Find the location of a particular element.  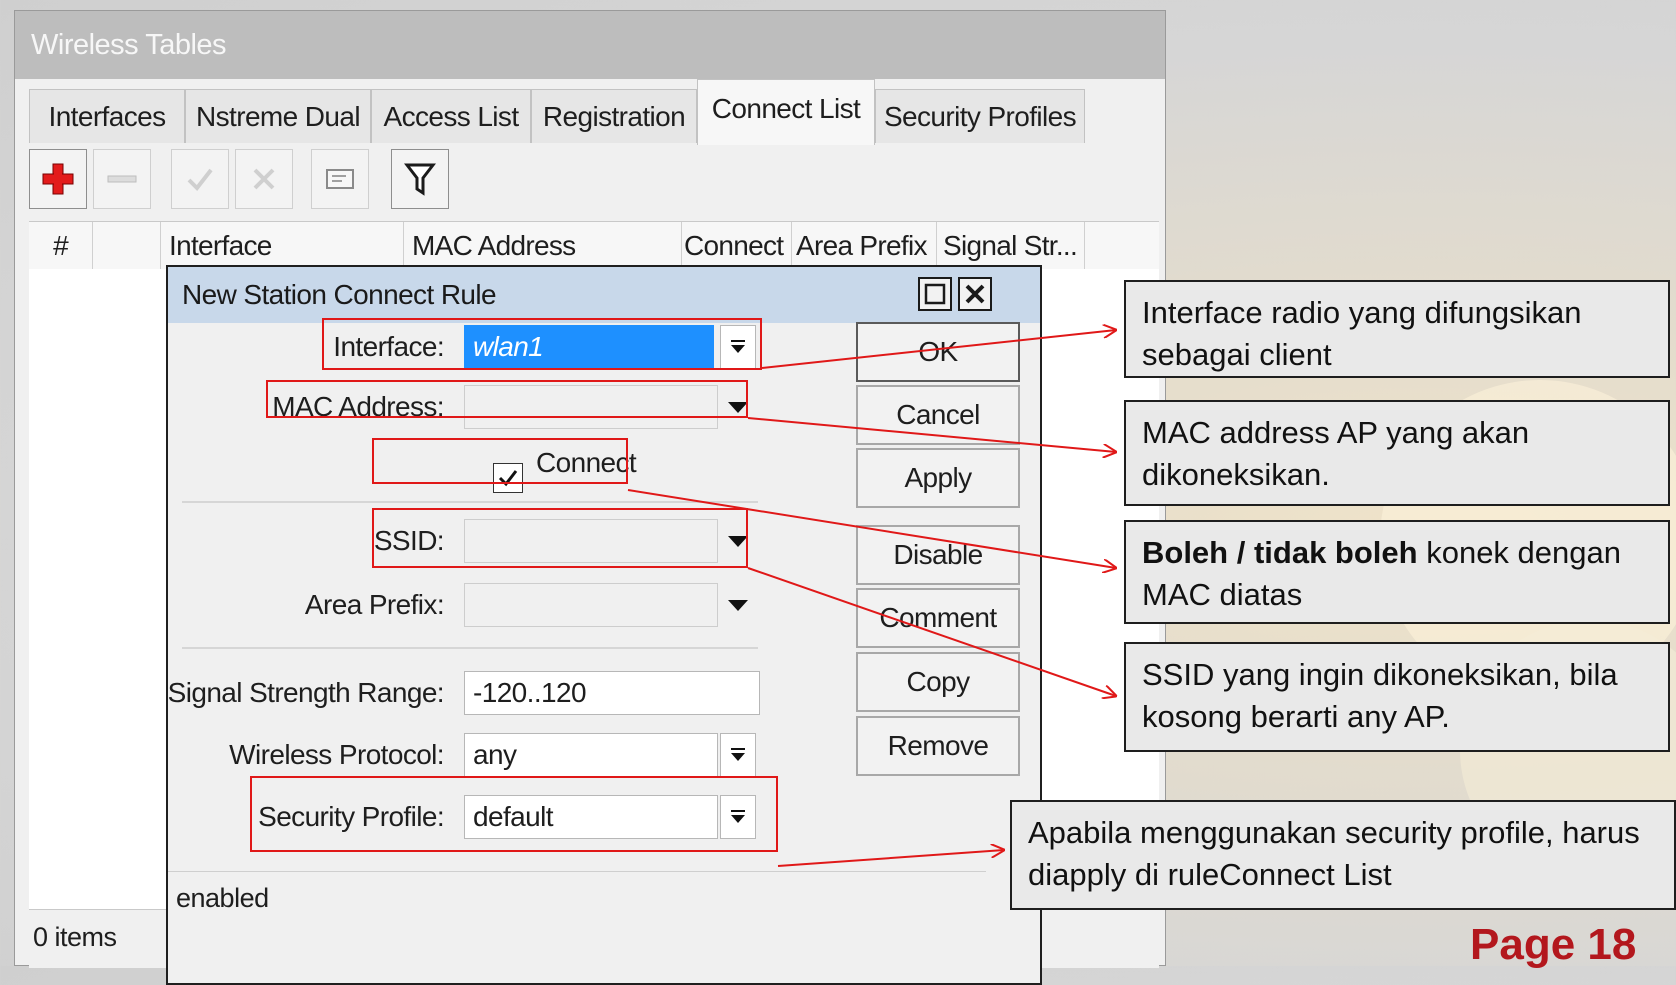

tab-interfaces: Interfaces is located at coordinates (107, 116).